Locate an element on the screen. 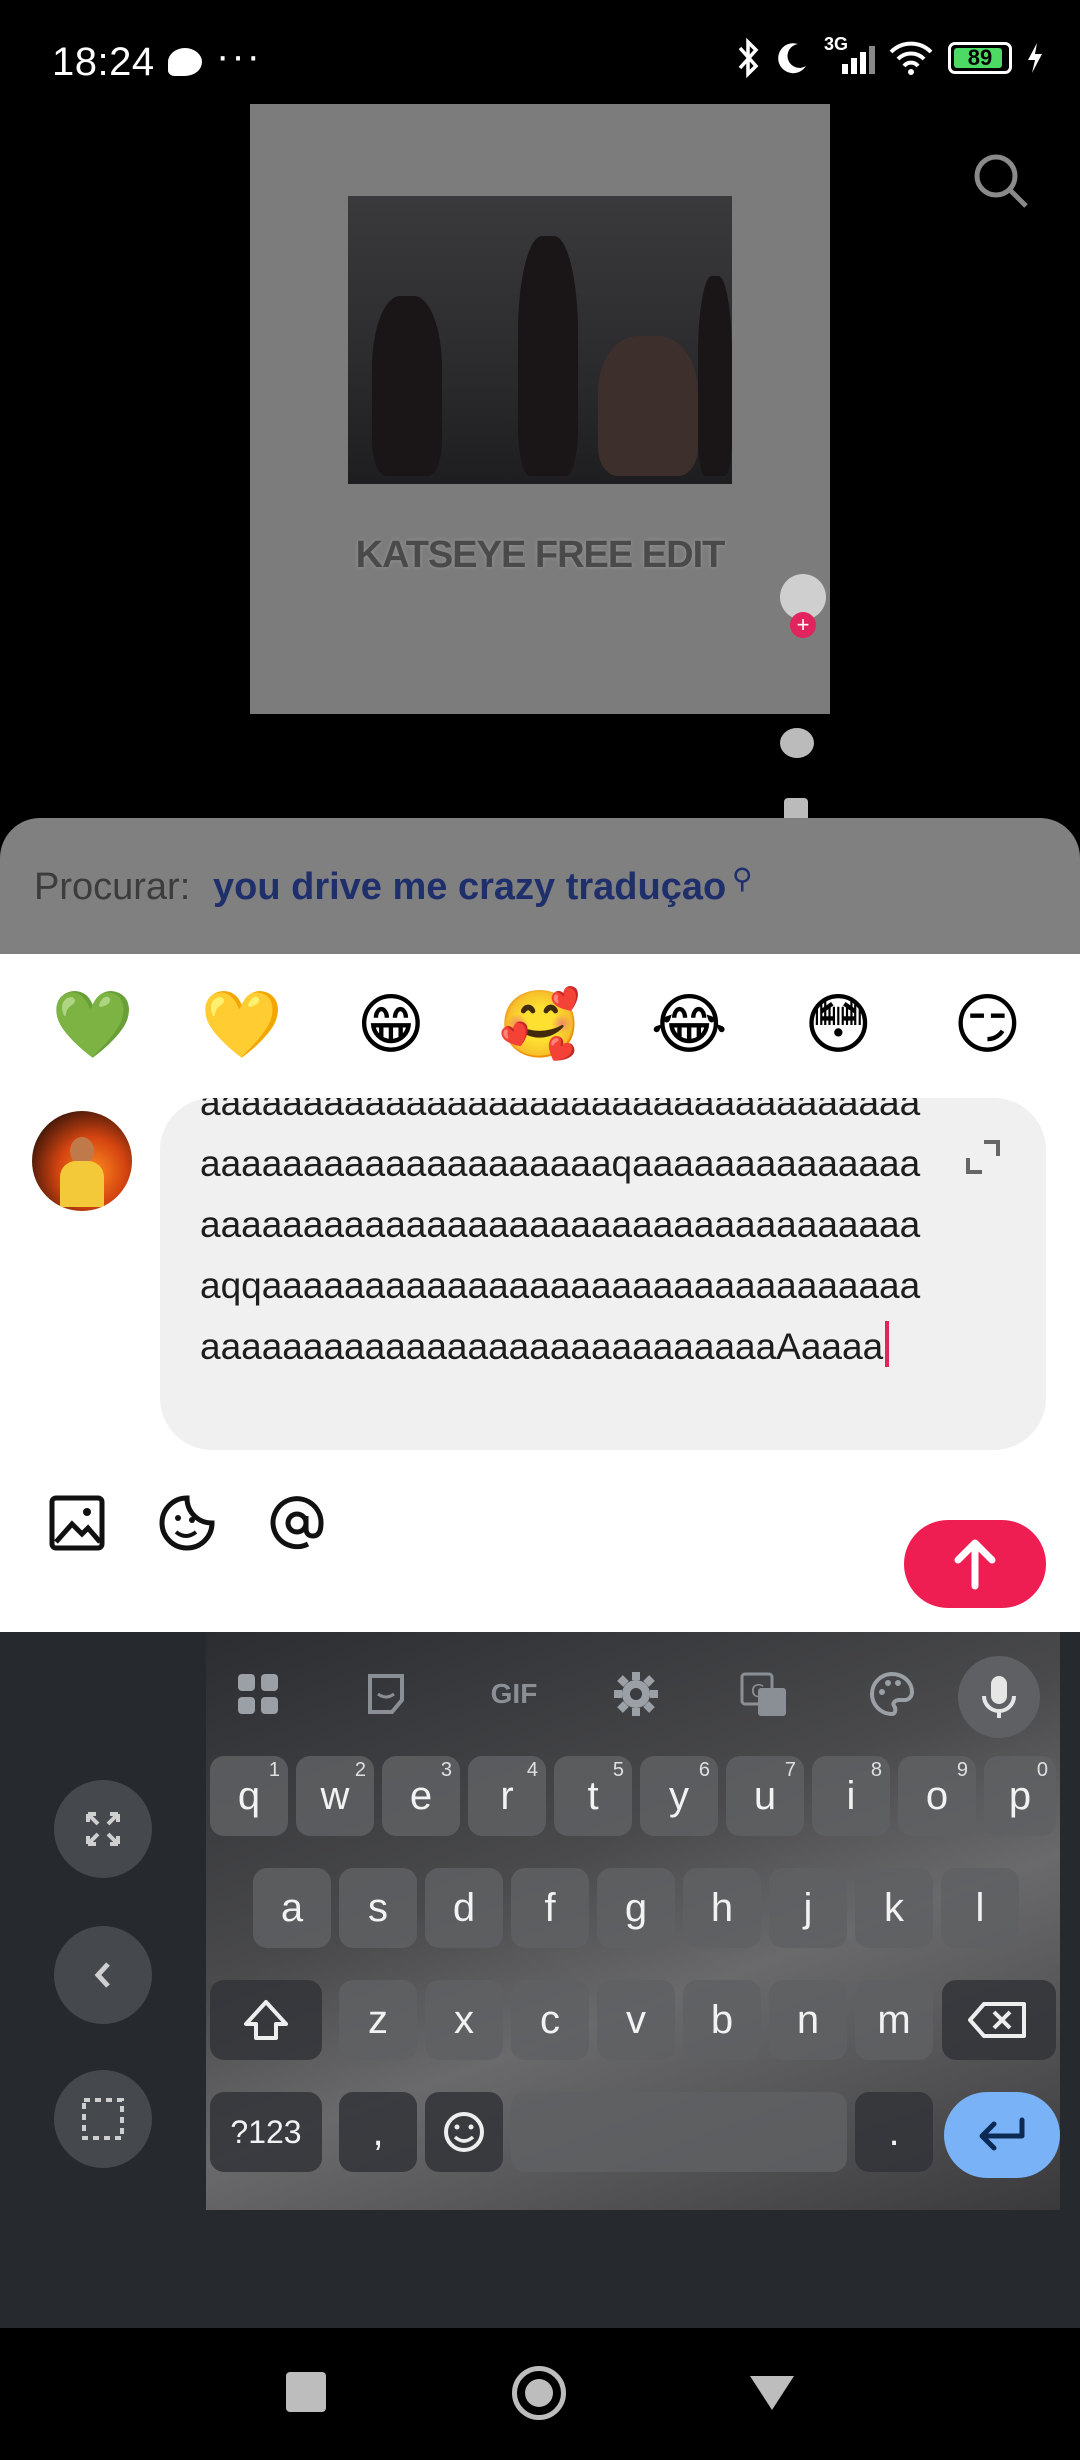  search-suggestion-label: Procurar: is located at coordinates (112, 887).